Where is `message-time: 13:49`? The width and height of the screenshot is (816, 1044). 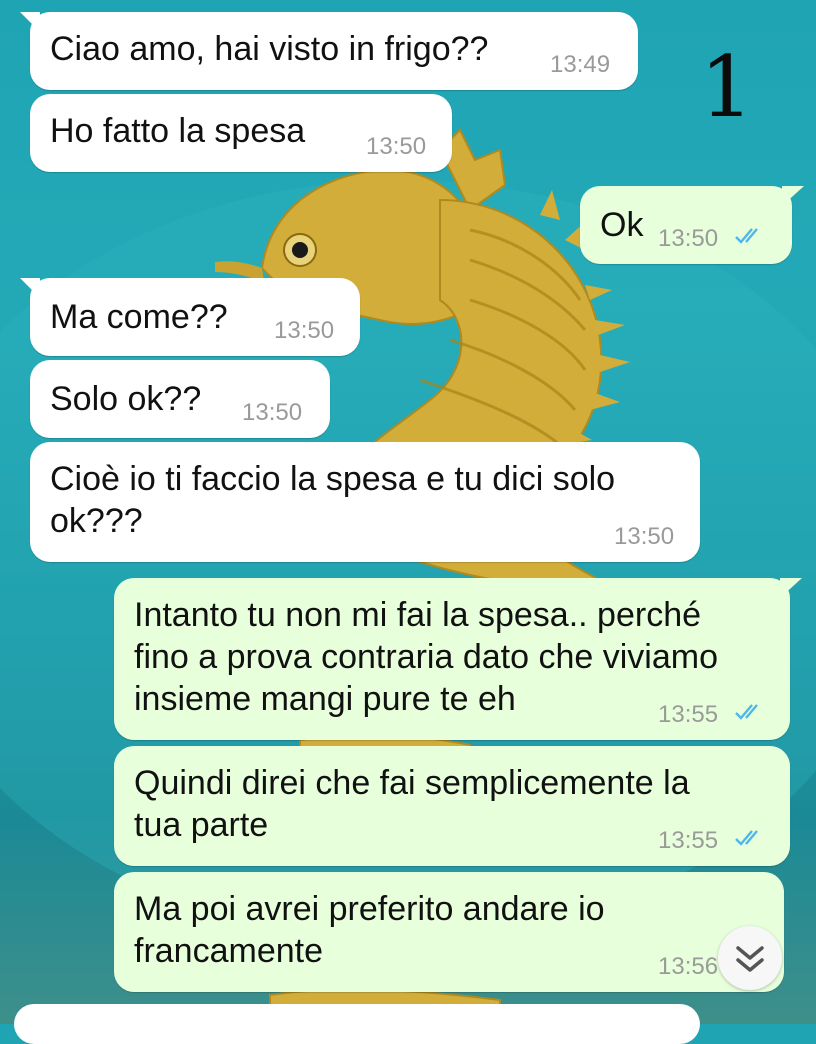 message-time: 13:49 is located at coordinates (580, 64).